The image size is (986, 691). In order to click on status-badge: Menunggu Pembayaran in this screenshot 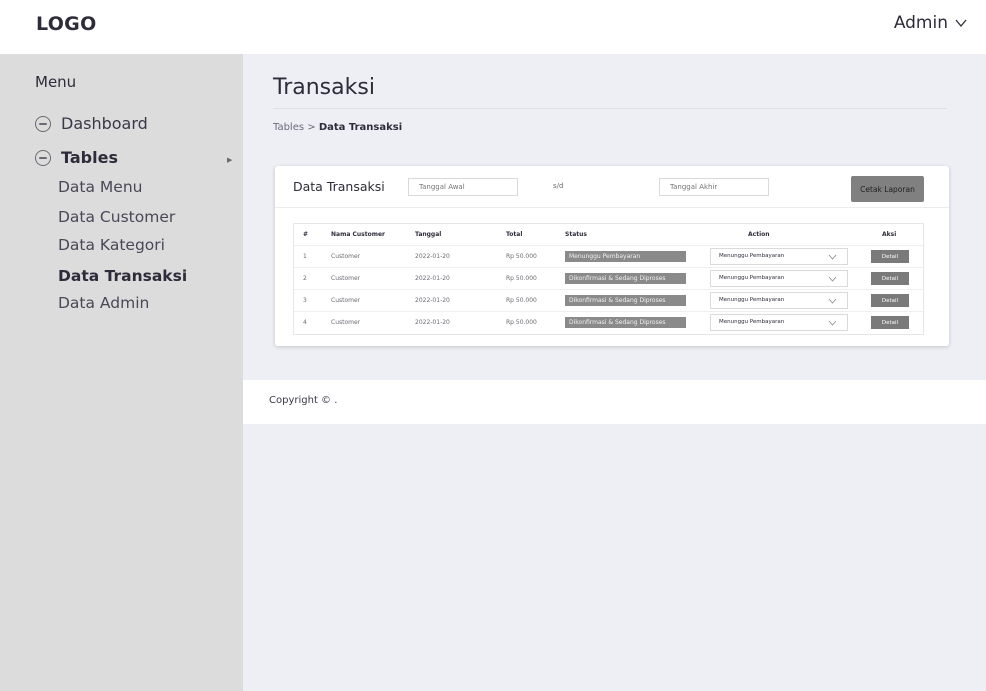, I will do `click(625, 256)`.